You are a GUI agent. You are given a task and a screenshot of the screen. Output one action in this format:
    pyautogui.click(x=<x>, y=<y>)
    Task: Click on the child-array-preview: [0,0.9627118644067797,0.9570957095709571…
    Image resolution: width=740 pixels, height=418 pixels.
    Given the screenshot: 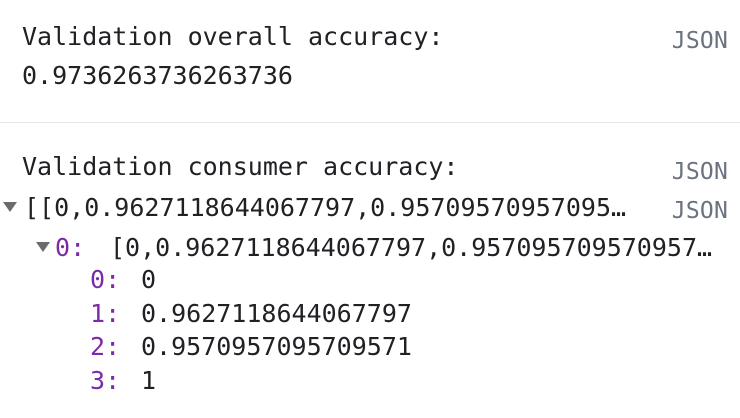 What is the action you would take?
    pyautogui.click(x=413, y=248)
    